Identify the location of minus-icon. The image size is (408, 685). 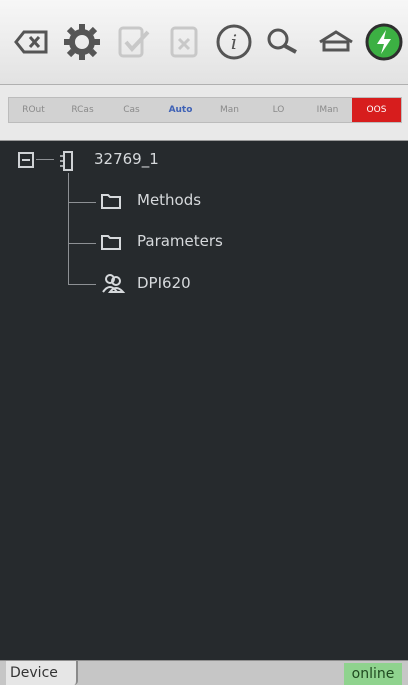
(26, 160).